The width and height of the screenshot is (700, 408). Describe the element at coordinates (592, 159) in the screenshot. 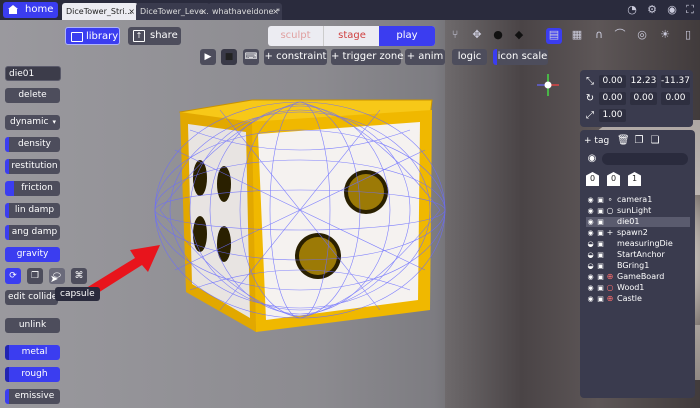

I see `eye-icon: ◉` at that location.